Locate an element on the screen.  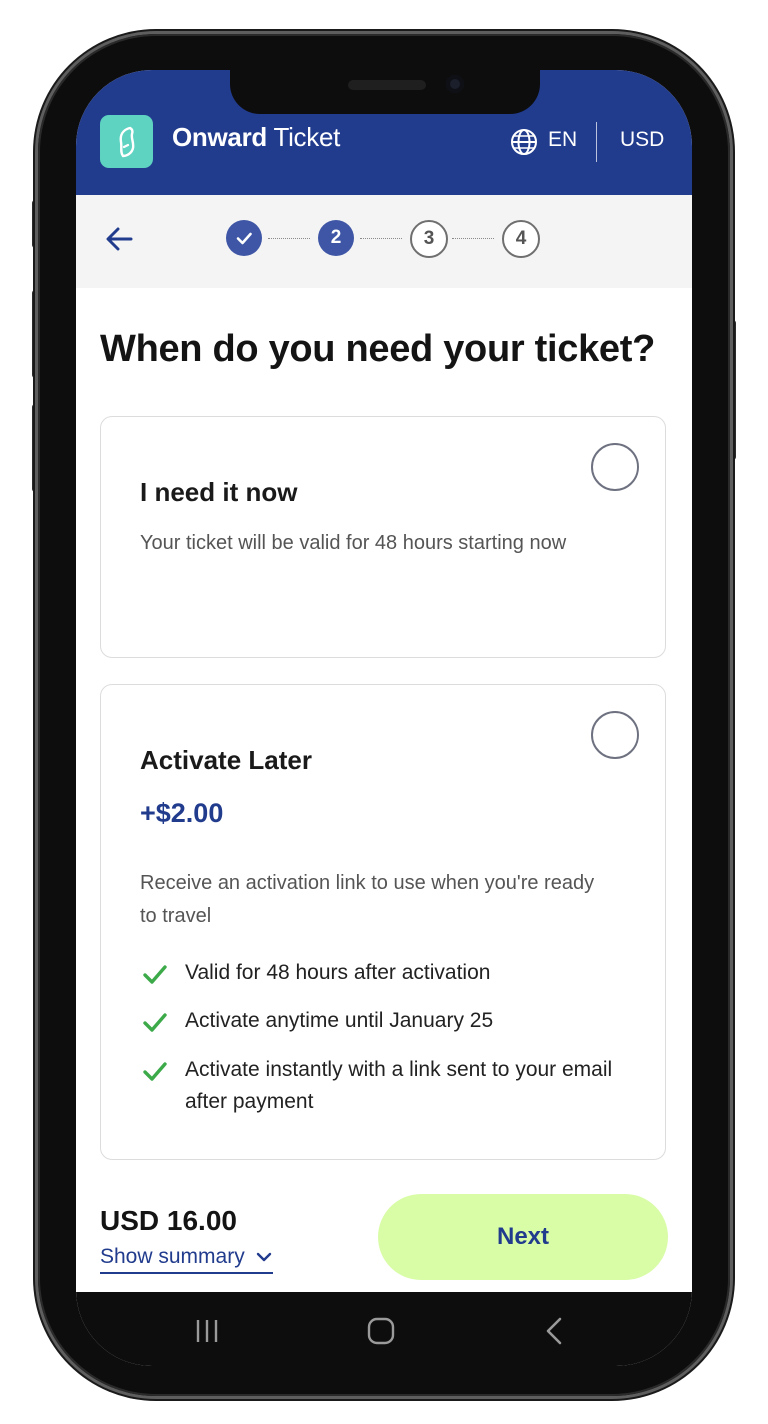
back-icon is located at coordinates (555, 1331).